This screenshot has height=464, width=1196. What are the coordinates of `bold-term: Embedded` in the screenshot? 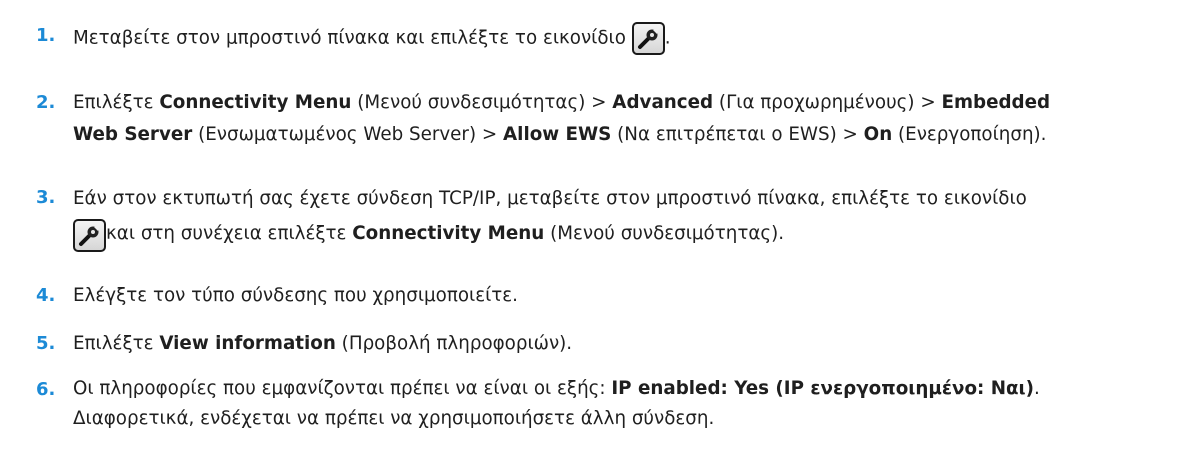 It's located at (996, 102).